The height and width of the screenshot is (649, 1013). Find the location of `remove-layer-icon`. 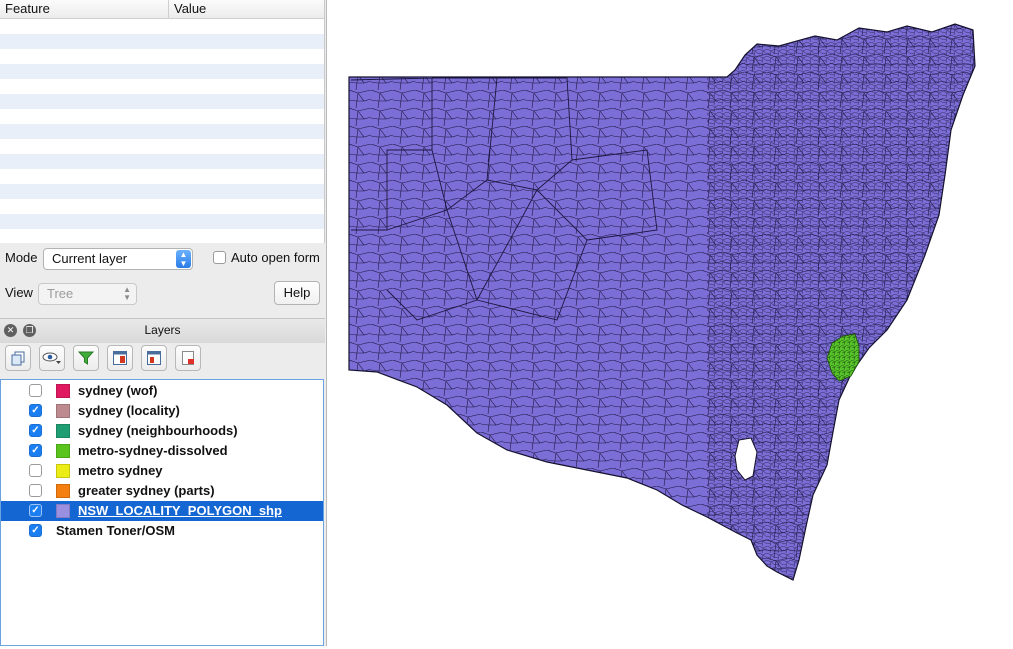

remove-layer-icon is located at coordinates (188, 358).